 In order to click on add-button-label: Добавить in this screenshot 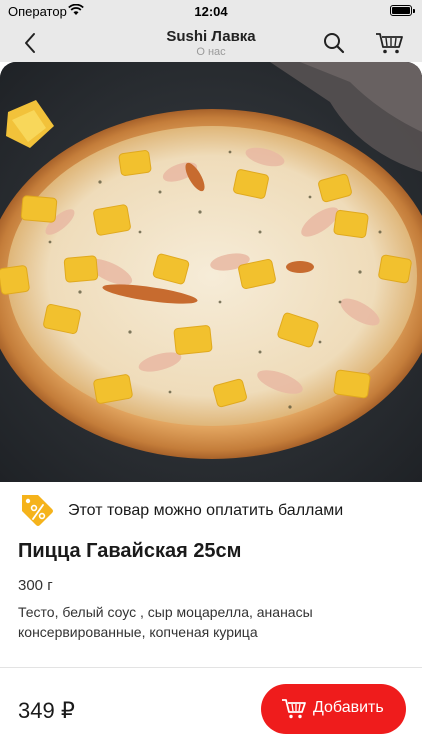, I will do `click(348, 707)`.